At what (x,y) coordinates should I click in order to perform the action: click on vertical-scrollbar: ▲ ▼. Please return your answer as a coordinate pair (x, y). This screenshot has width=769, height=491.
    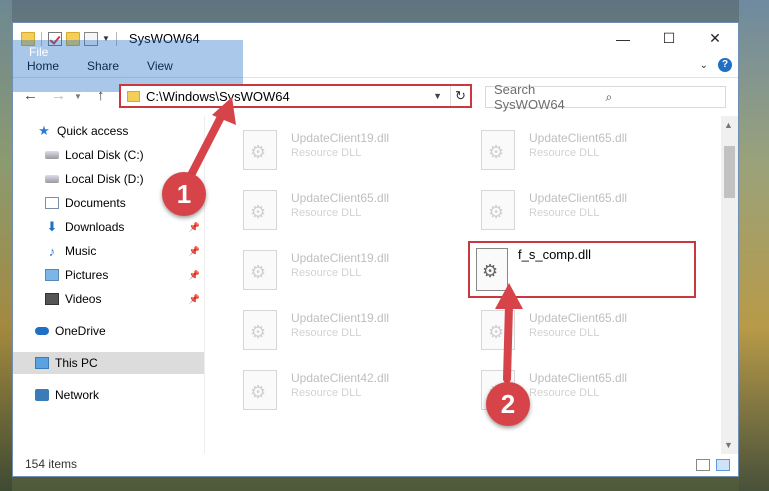
    Looking at the image, I should click on (729, 285).